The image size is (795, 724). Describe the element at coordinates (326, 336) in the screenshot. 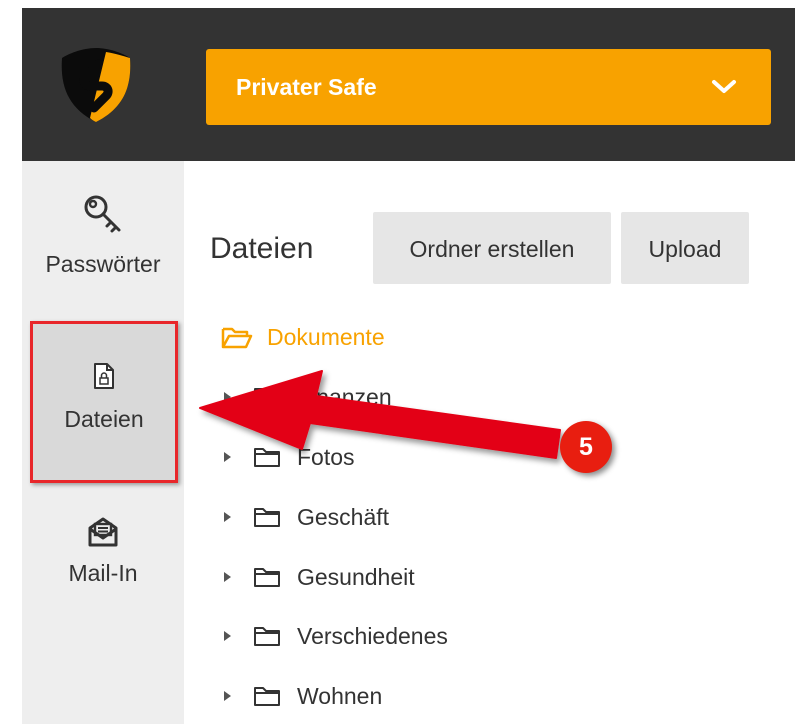

I see `tree-root-label: Dokumente` at that location.